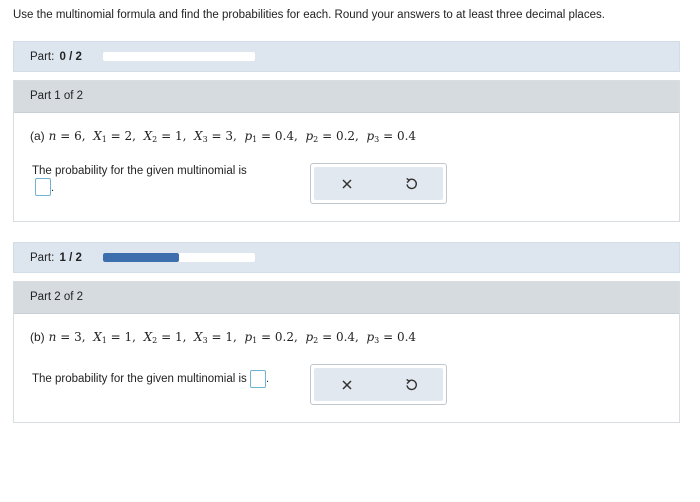 Image resolution: width=700 pixels, height=502 pixels. Describe the element at coordinates (229, 136) in the screenshot. I see `x3-value: 3` at that location.